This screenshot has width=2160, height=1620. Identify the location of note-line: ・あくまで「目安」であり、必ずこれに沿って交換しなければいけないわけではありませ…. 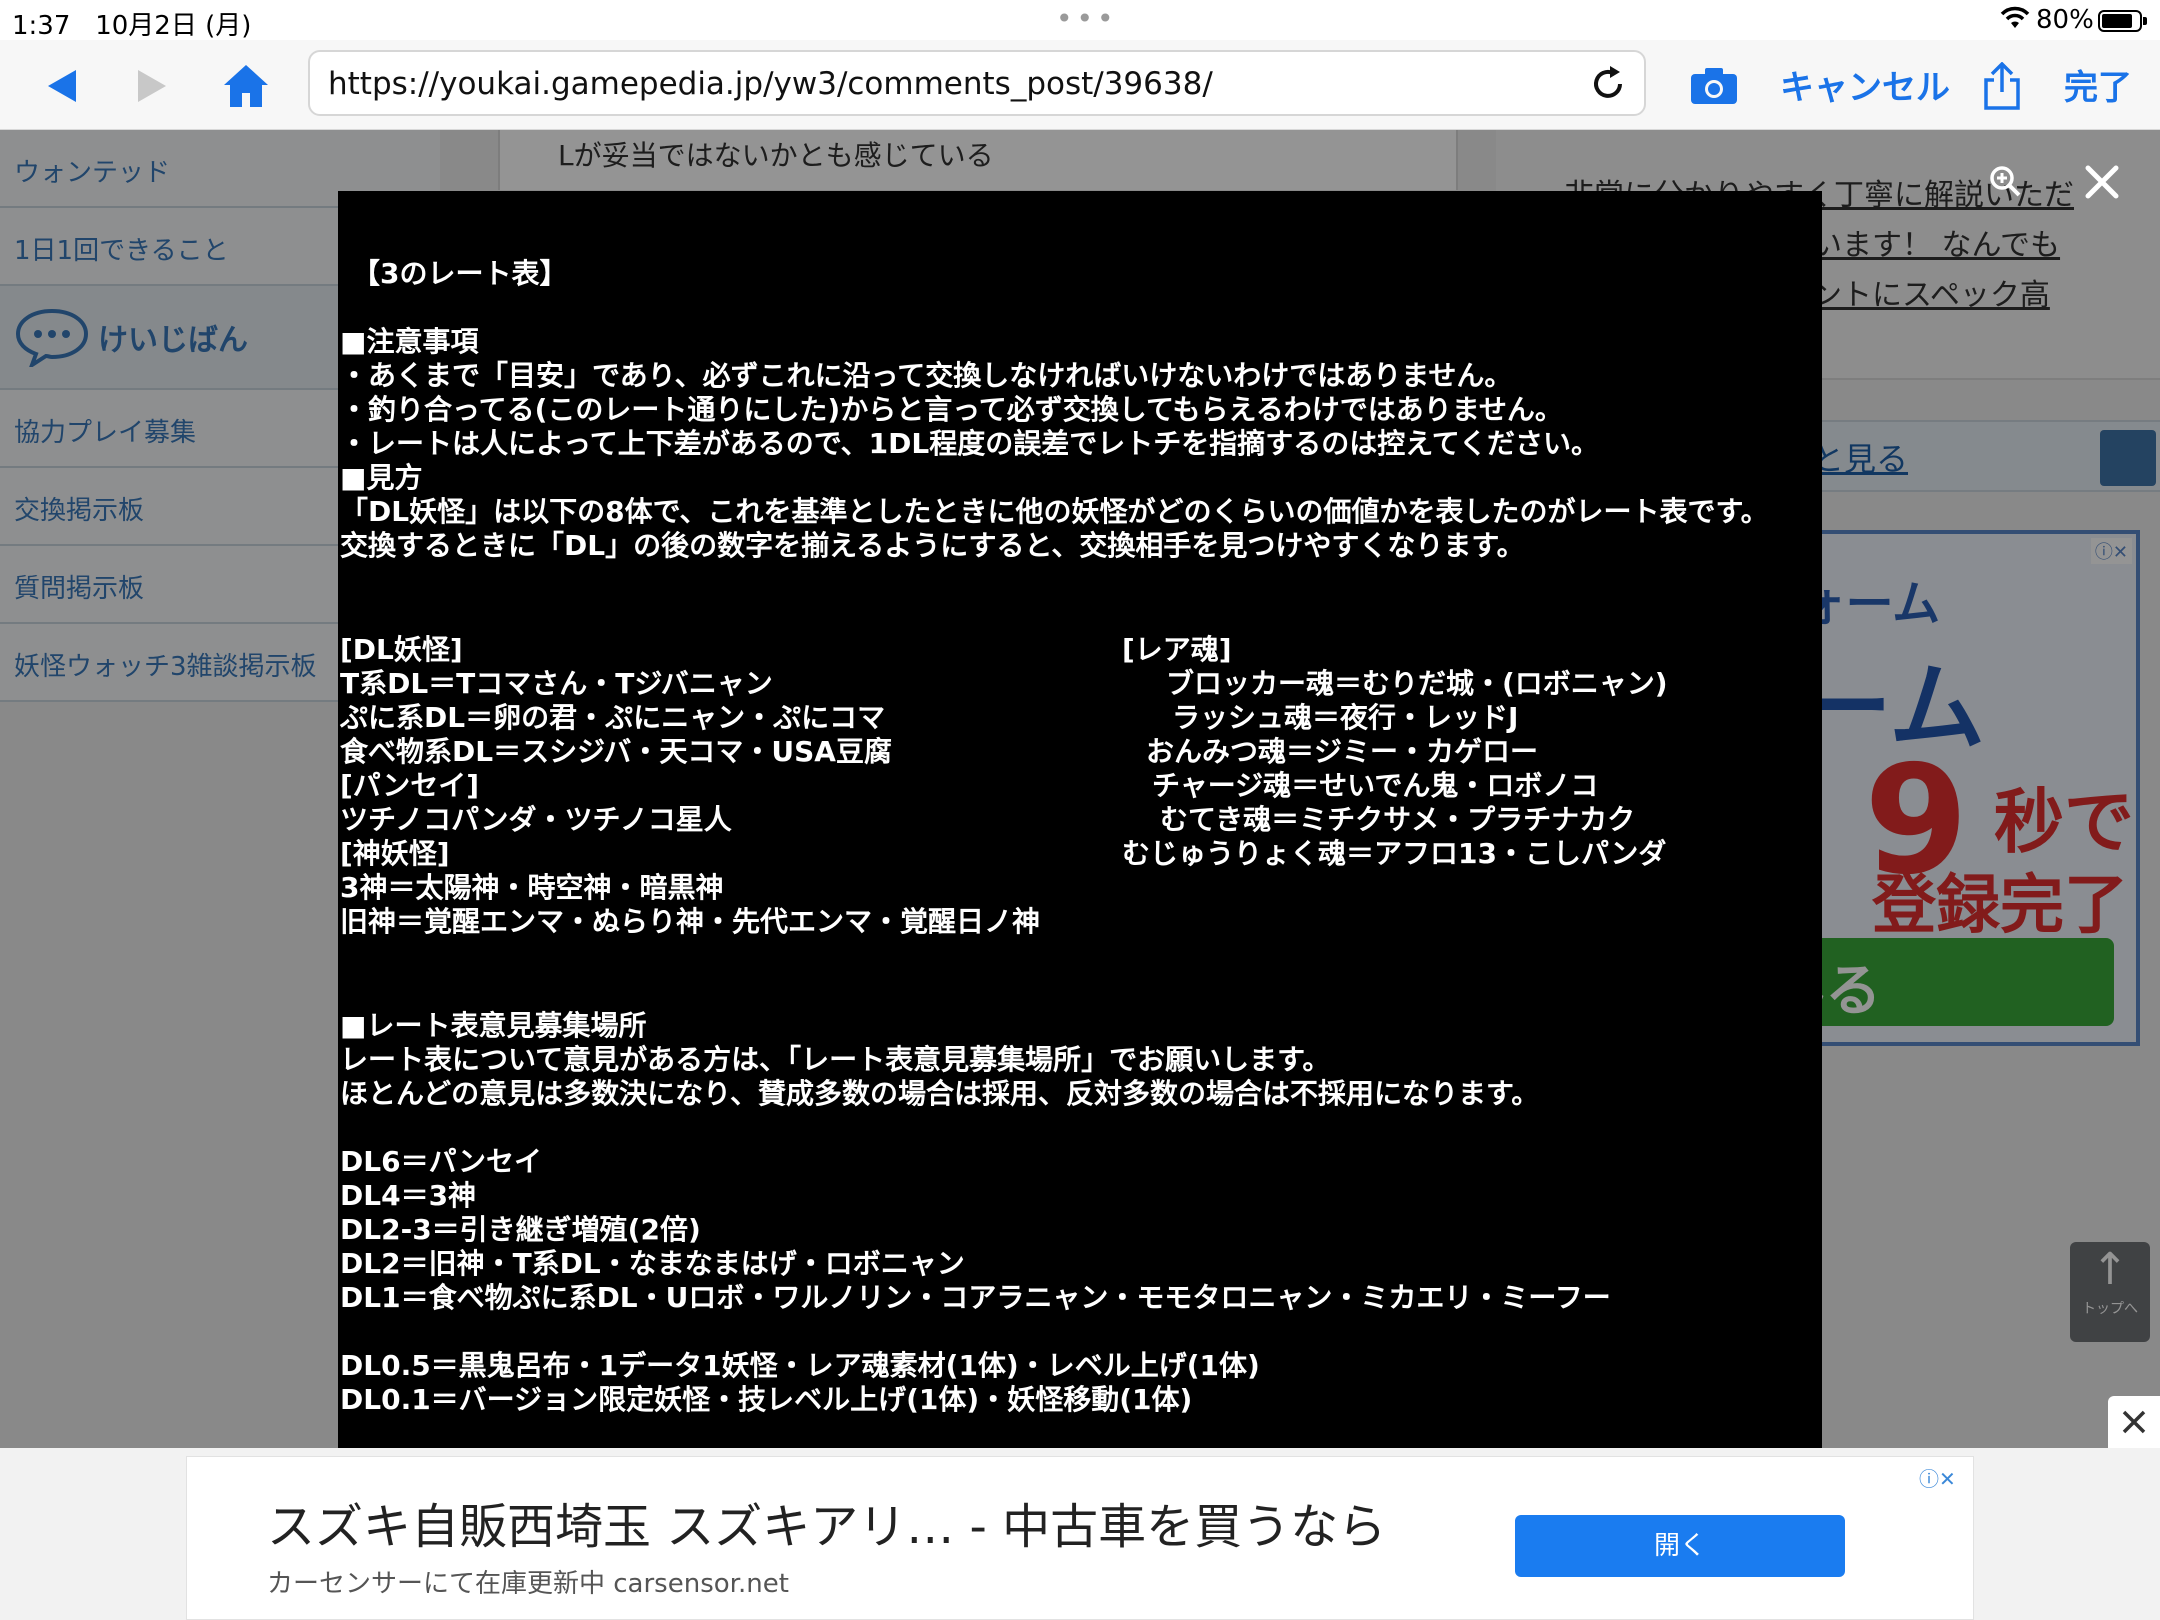
(926, 375).